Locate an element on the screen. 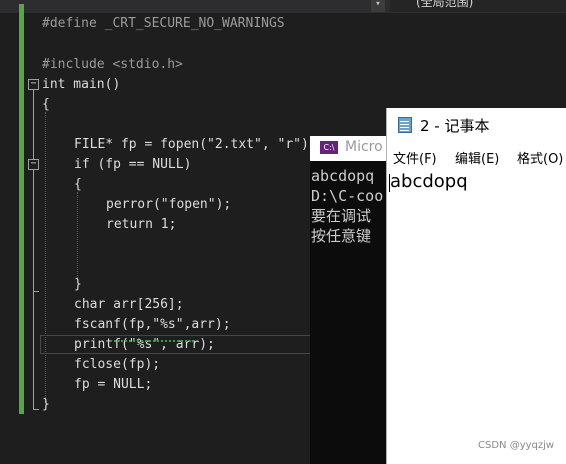  notepad-title: 2 - 记事本 is located at coordinates (455, 126).